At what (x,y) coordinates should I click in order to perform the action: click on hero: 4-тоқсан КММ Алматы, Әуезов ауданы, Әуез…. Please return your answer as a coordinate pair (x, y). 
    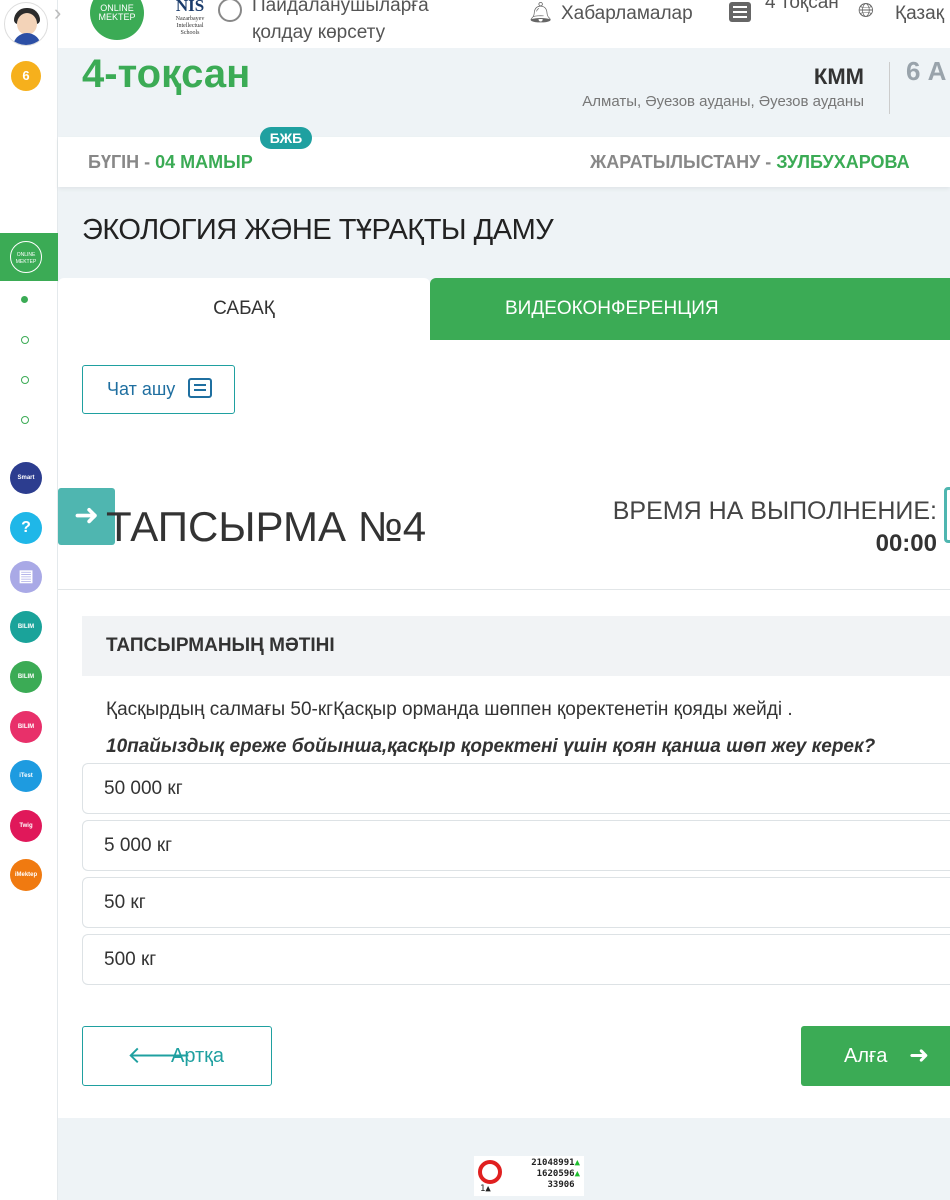
    Looking at the image, I should click on (504, 92).